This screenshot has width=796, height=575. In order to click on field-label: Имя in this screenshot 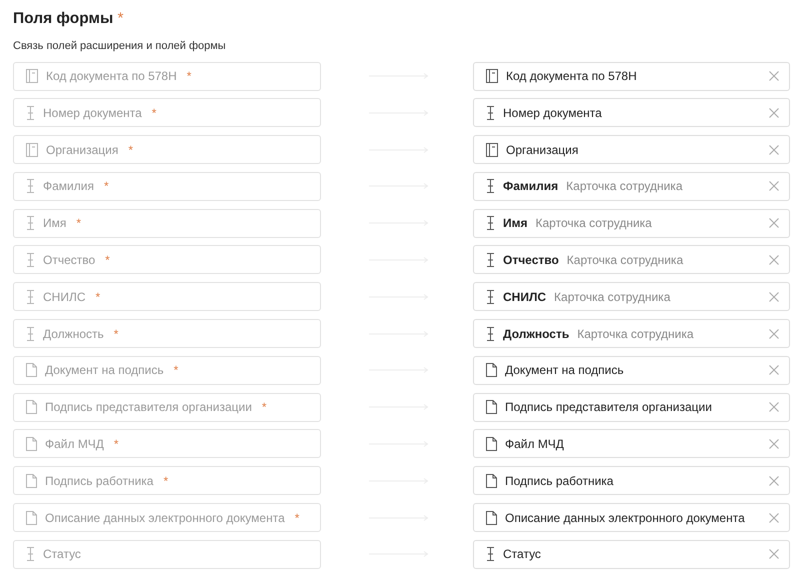, I will do `click(54, 223)`.